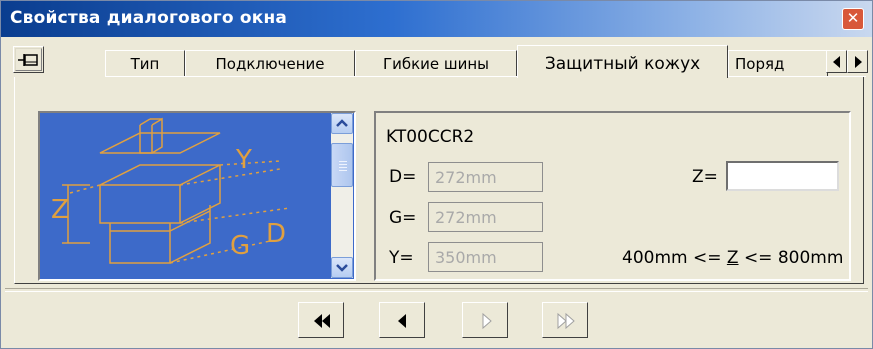 Image resolution: width=873 pixels, height=349 pixels. I want to click on last-record-button, so click(565, 320).